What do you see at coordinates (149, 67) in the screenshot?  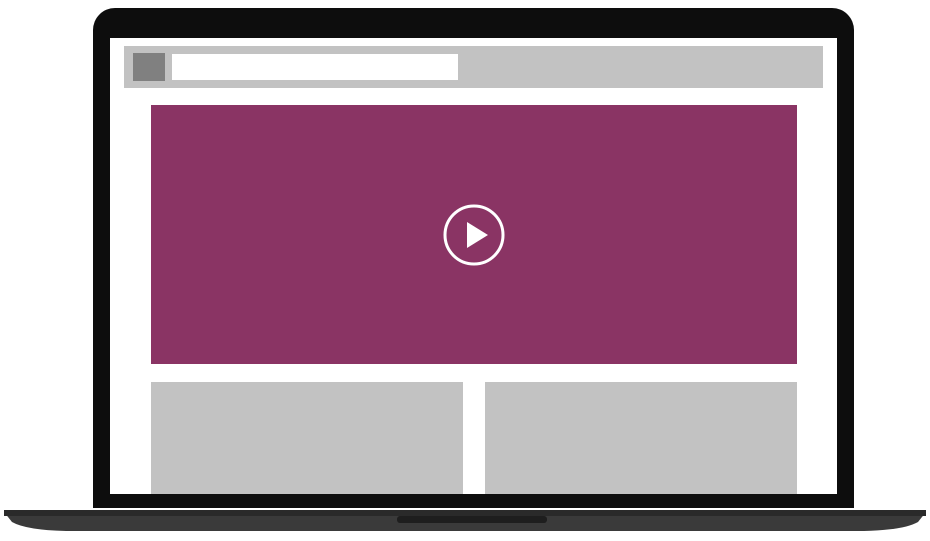 I see `favicon-icon` at bounding box center [149, 67].